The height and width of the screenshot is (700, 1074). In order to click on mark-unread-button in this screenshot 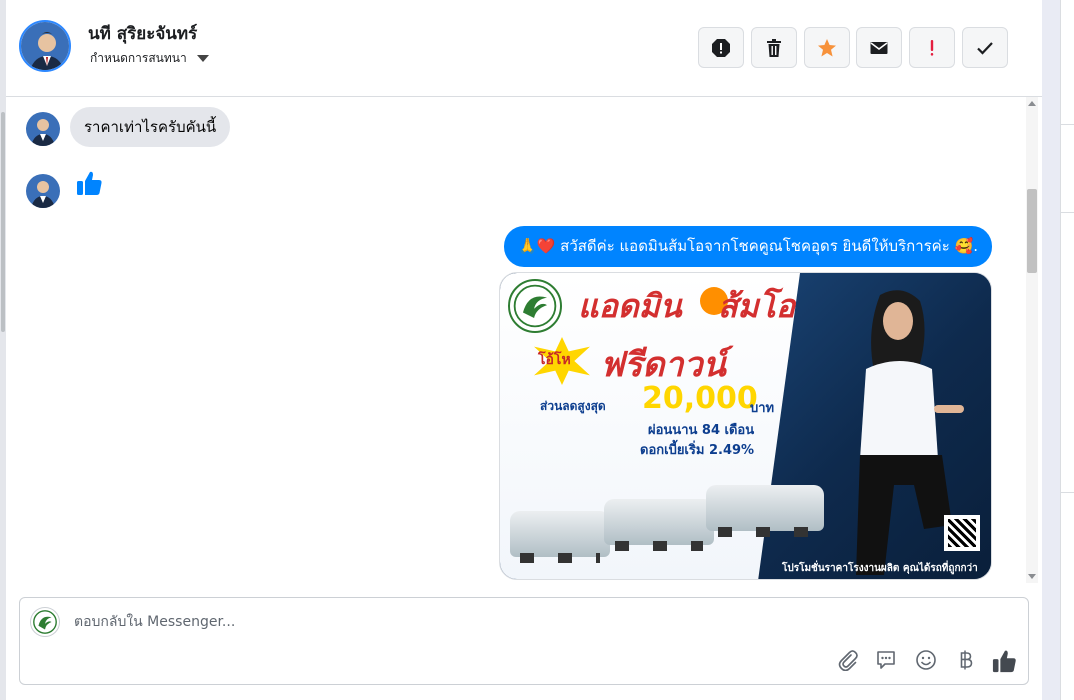, I will do `click(879, 47)`.